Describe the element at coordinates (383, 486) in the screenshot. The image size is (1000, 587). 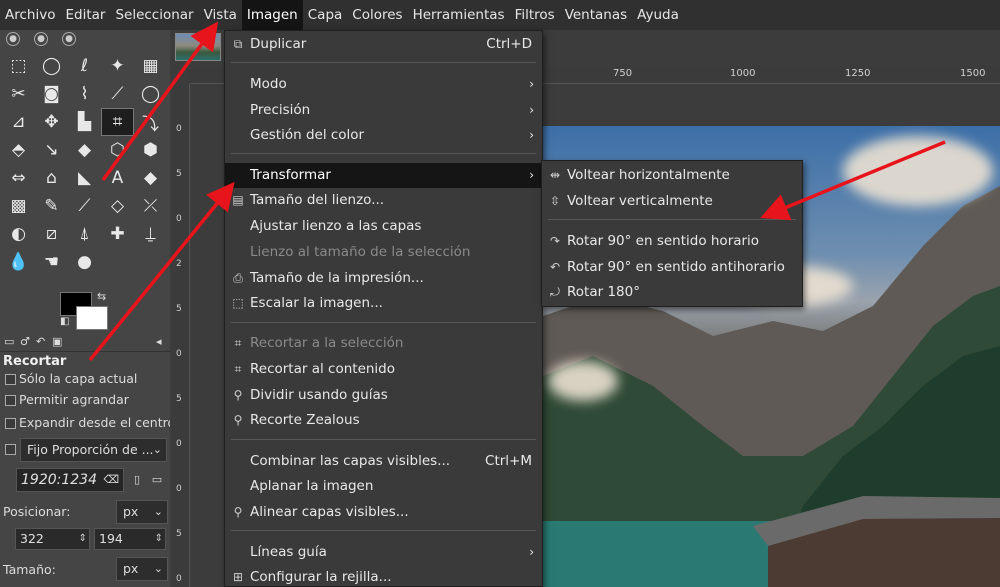
I see `menu-item-flatten: Aplanar la imagen` at that location.